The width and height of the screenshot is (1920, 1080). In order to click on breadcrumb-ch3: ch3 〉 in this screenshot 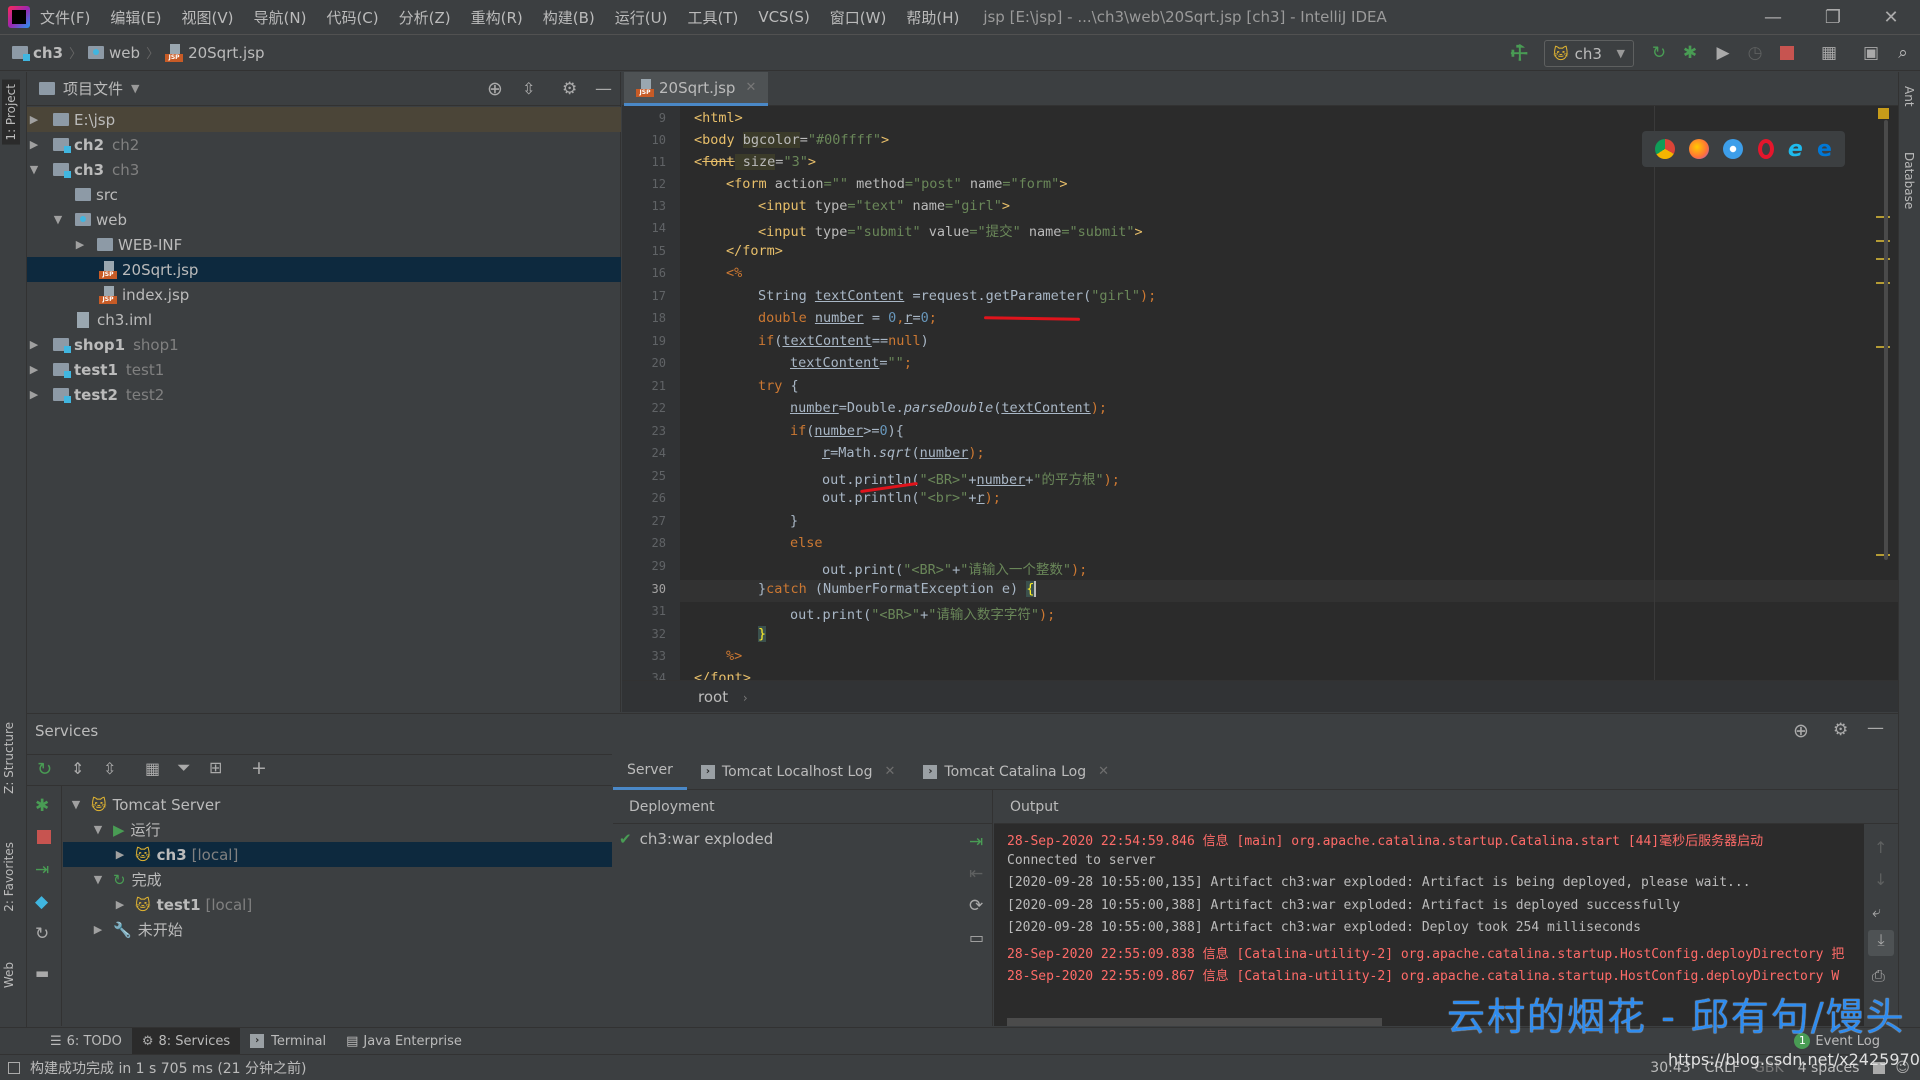, I will do `click(50, 52)`.